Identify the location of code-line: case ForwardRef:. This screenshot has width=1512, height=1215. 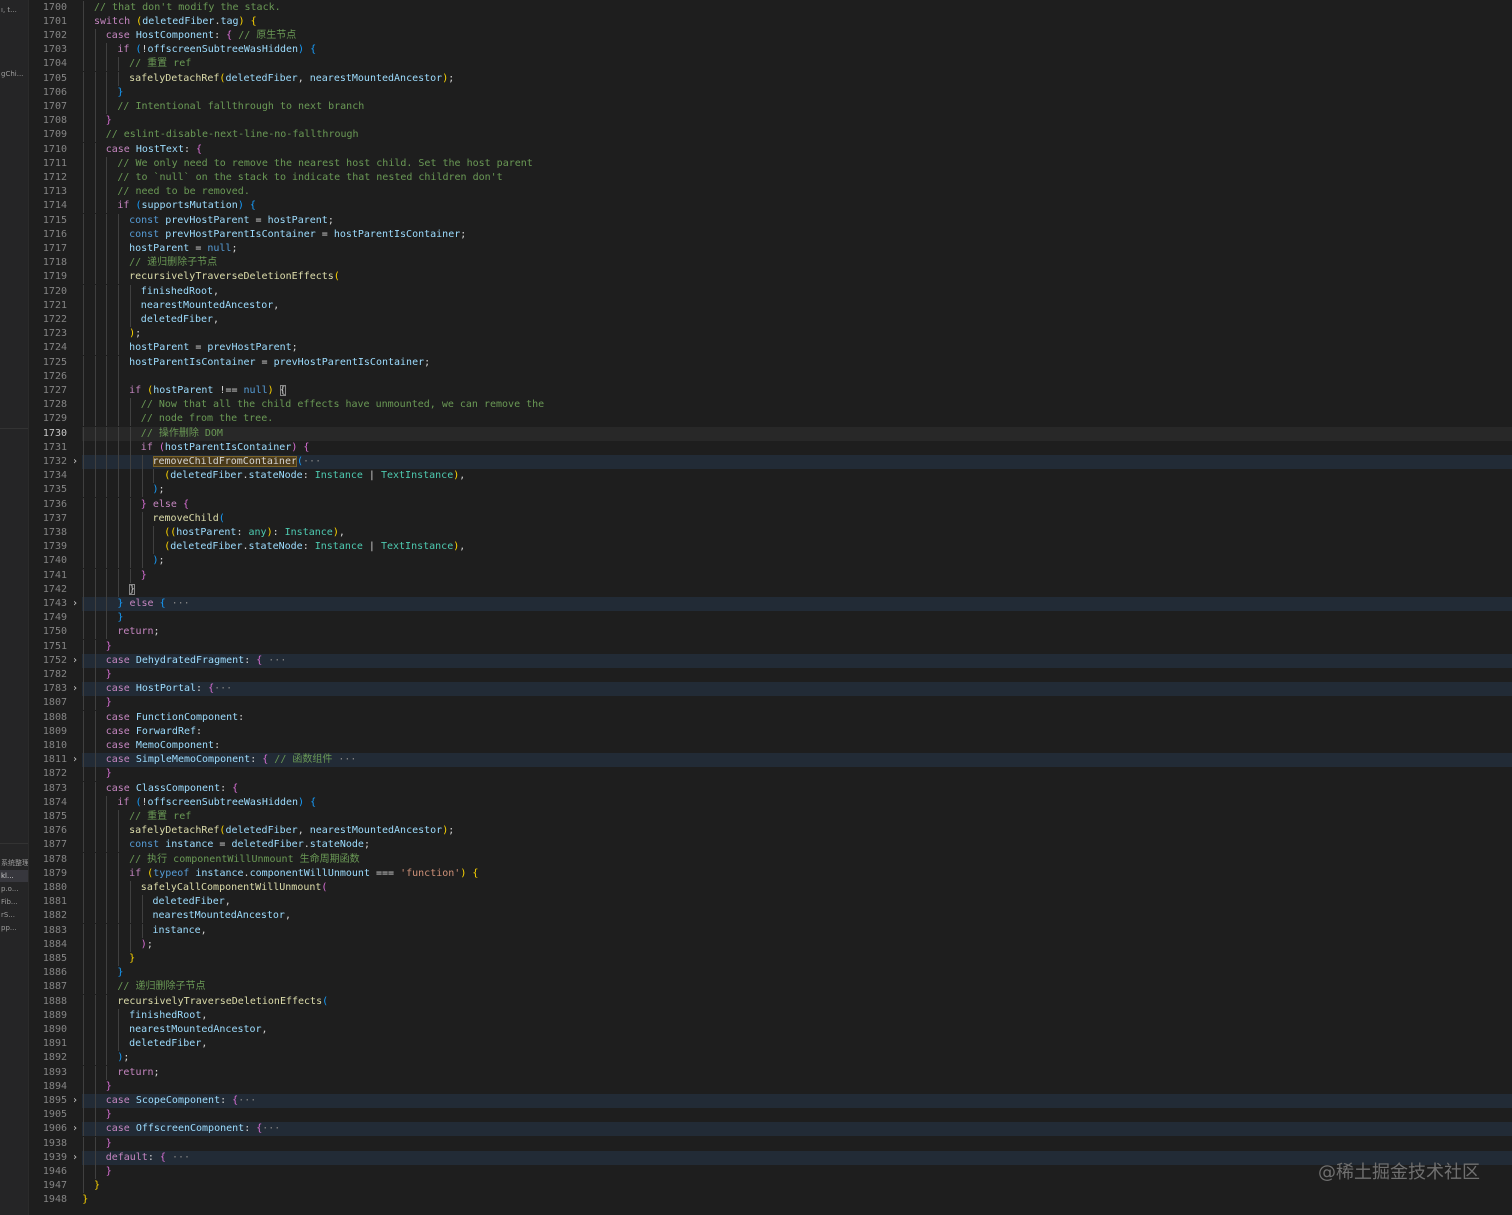
(797, 731).